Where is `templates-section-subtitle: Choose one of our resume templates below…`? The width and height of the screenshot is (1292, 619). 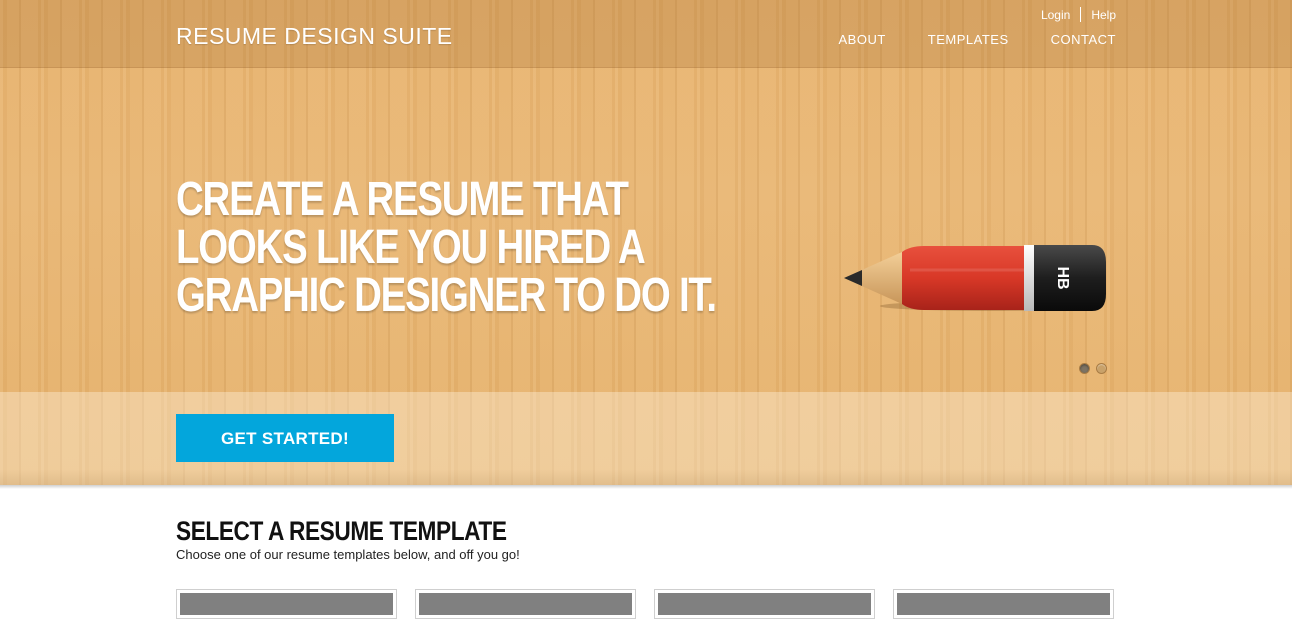 templates-section-subtitle: Choose one of our resume templates below… is located at coordinates (348, 554).